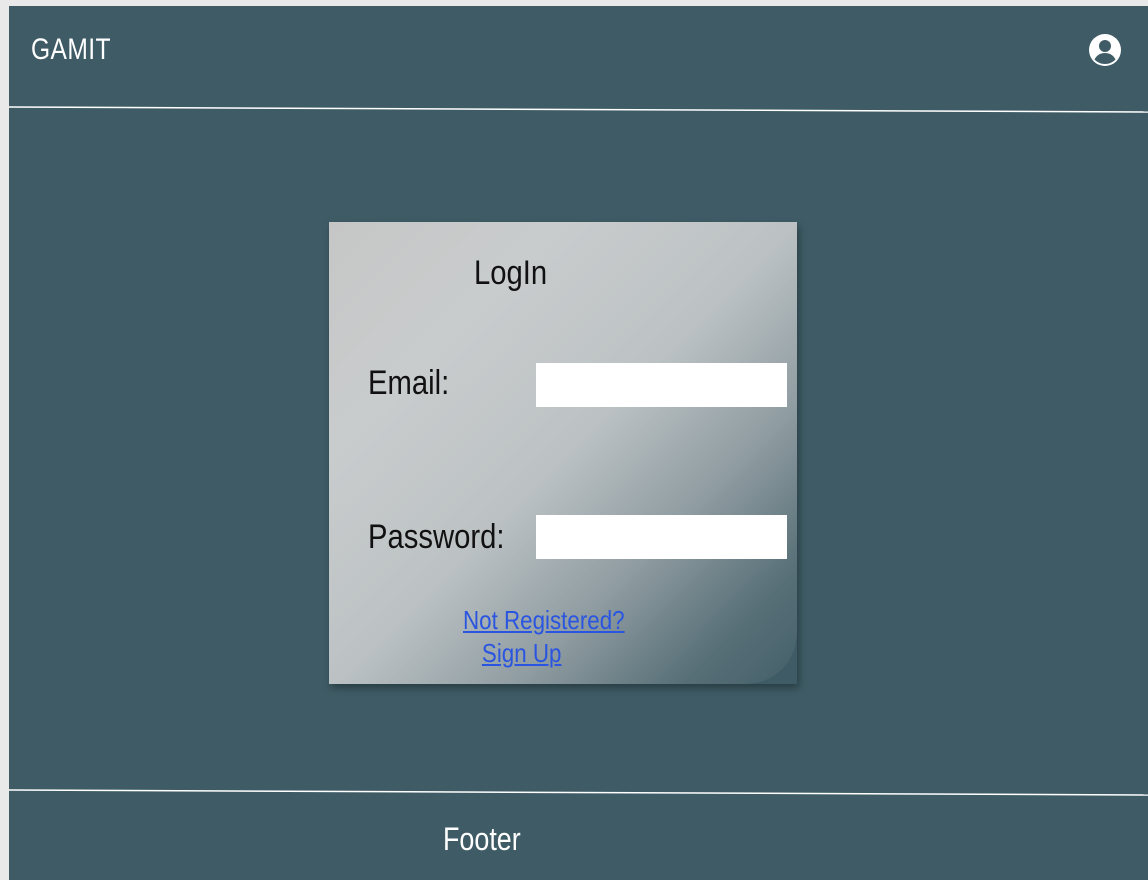 This screenshot has width=1148, height=880. What do you see at coordinates (544, 653) in the screenshot?
I see `sign-up-link: Sign Up` at bounding box center [544, 653].